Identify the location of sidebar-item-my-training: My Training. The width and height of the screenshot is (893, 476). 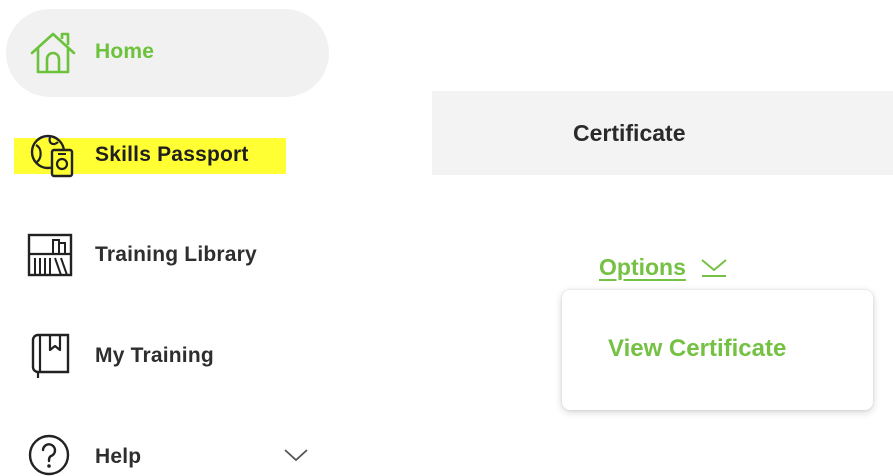
(150, 357).